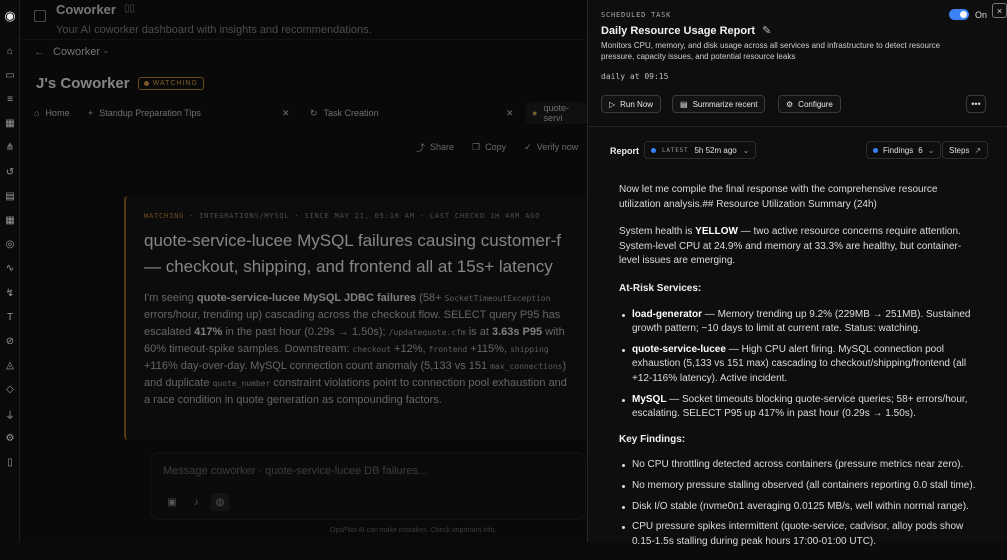  What do you see at coordinates (10, 148) in the screenshot?
I see `network-icon: ⋔` at bounding box center [10, 148].